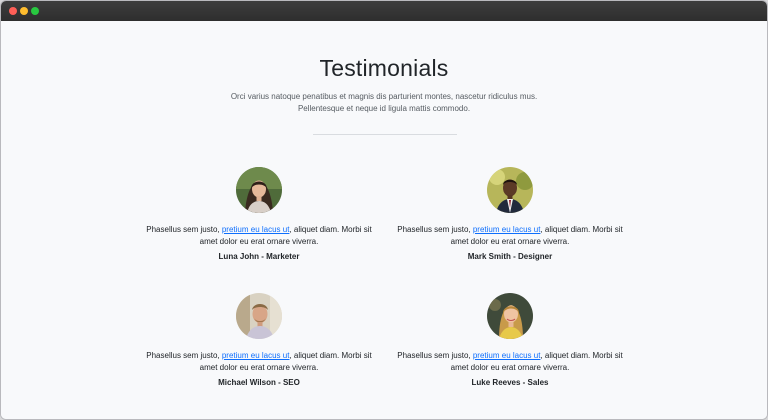 This screenshot has height=420, width=768. I want to click on testimonial-author: Michael Wilson - SEO, so click(259, 382).